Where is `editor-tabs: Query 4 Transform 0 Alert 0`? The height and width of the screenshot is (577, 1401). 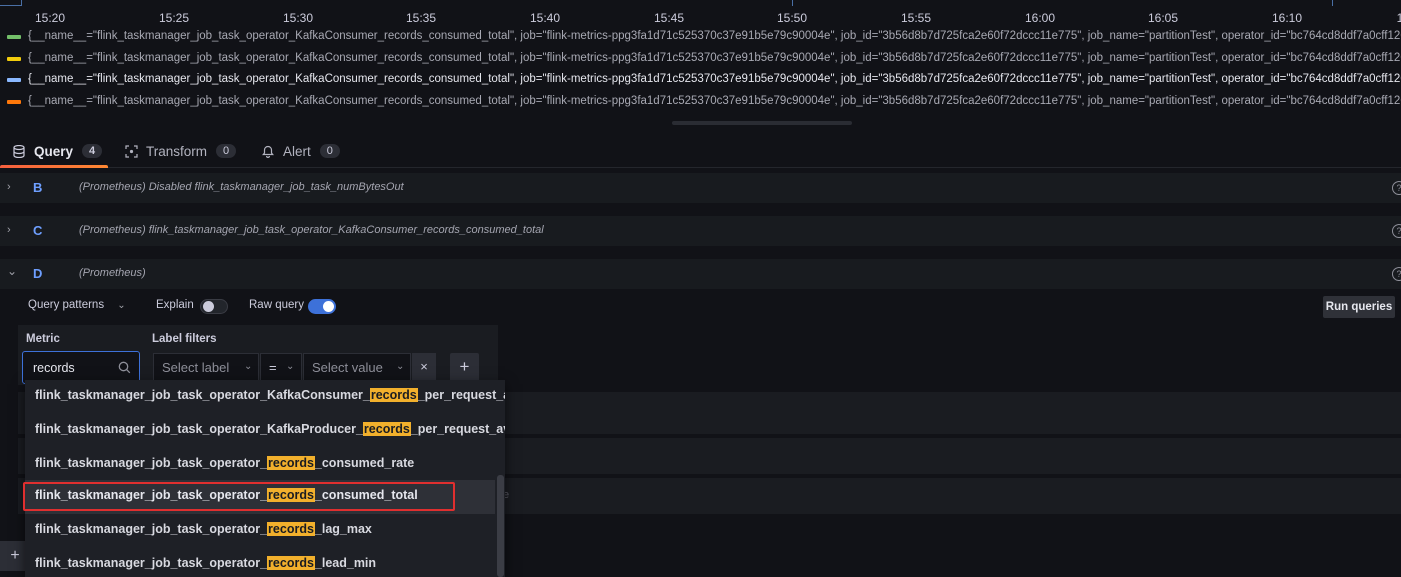 editor-tabs: Query 4 Transform 0 Alert 0 is located at coordinates (700, 151).